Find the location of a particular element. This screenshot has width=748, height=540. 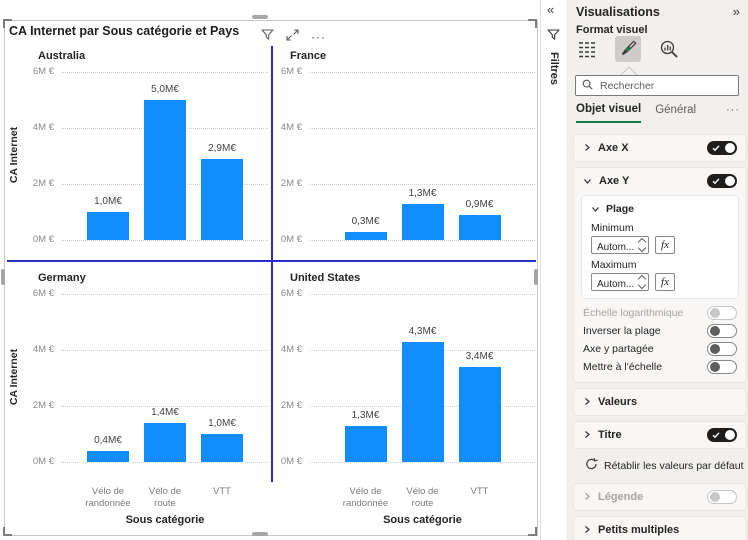

section-petits-multiples: Petits multiples is located at coordinates (660, 528).